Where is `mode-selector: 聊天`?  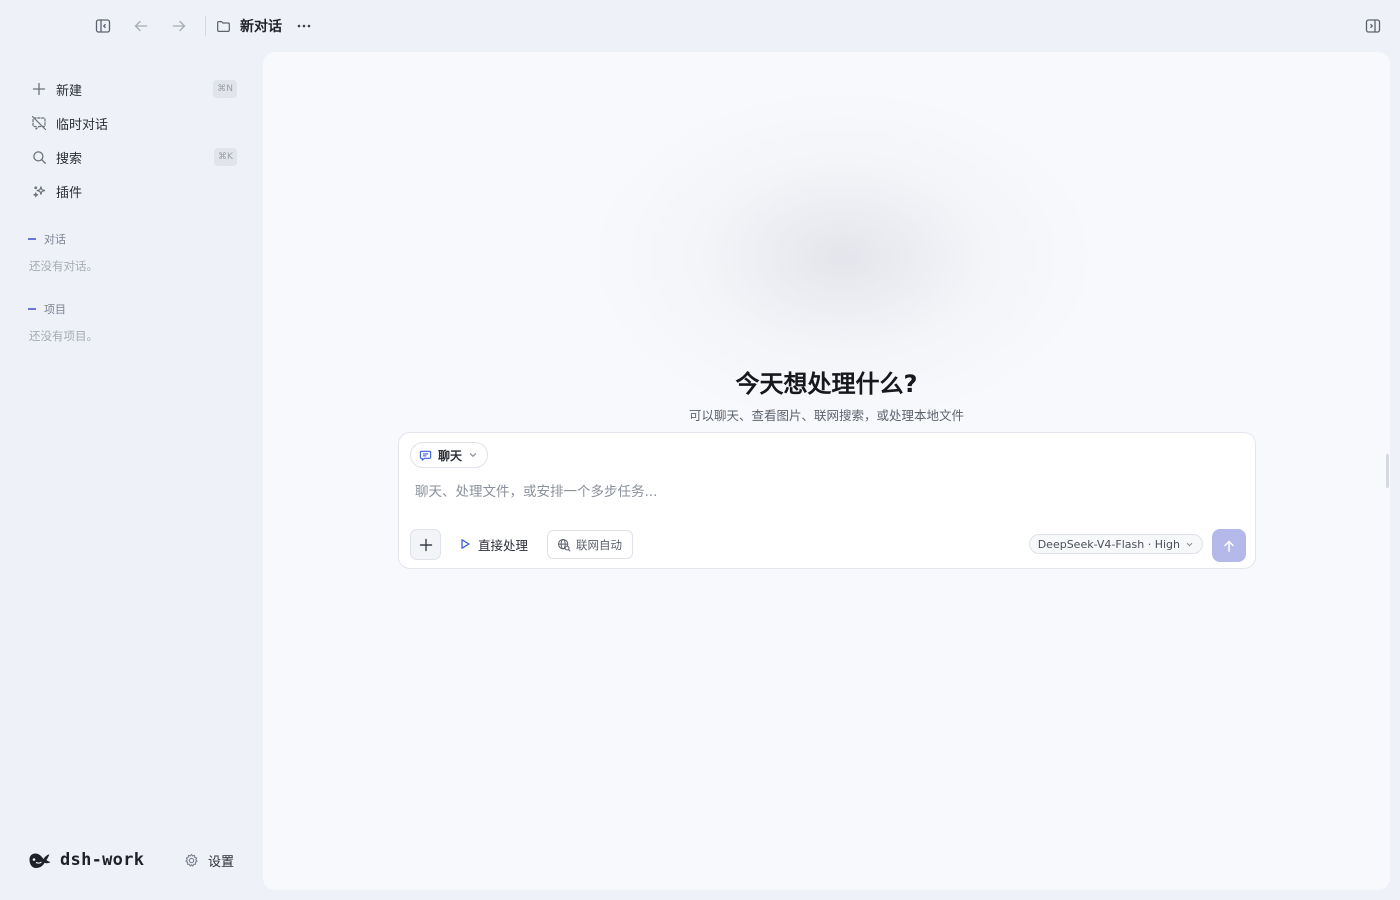 mode-selector: 聊天 is located at coordinates (449, 455).